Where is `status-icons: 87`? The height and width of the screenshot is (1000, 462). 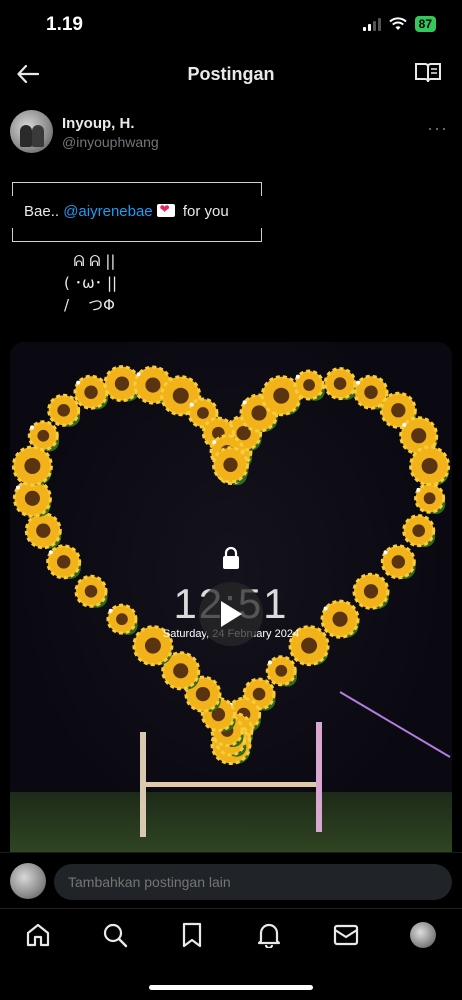 status-icons: 87 is located at coordinates (399, 24).